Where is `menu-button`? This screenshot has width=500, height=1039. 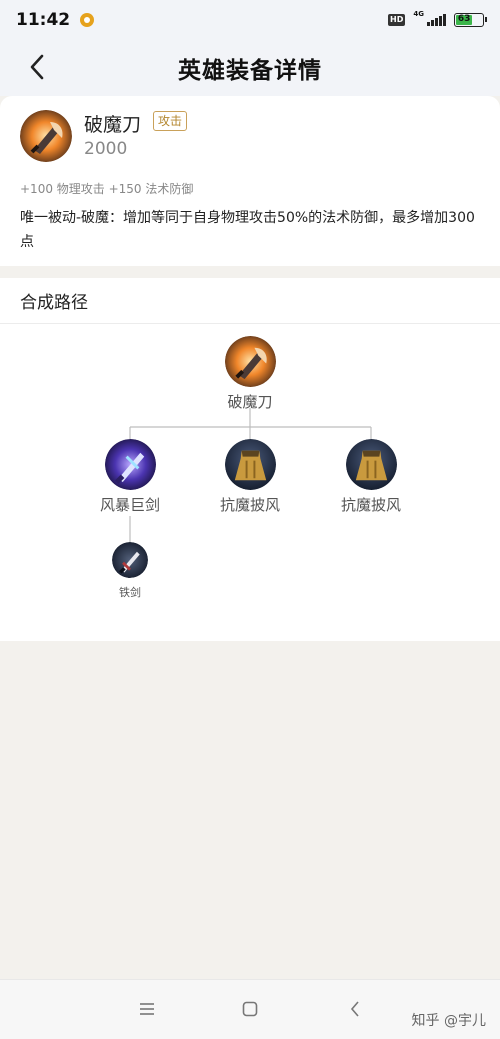 menu-button is located at coordinates (147, 1009).